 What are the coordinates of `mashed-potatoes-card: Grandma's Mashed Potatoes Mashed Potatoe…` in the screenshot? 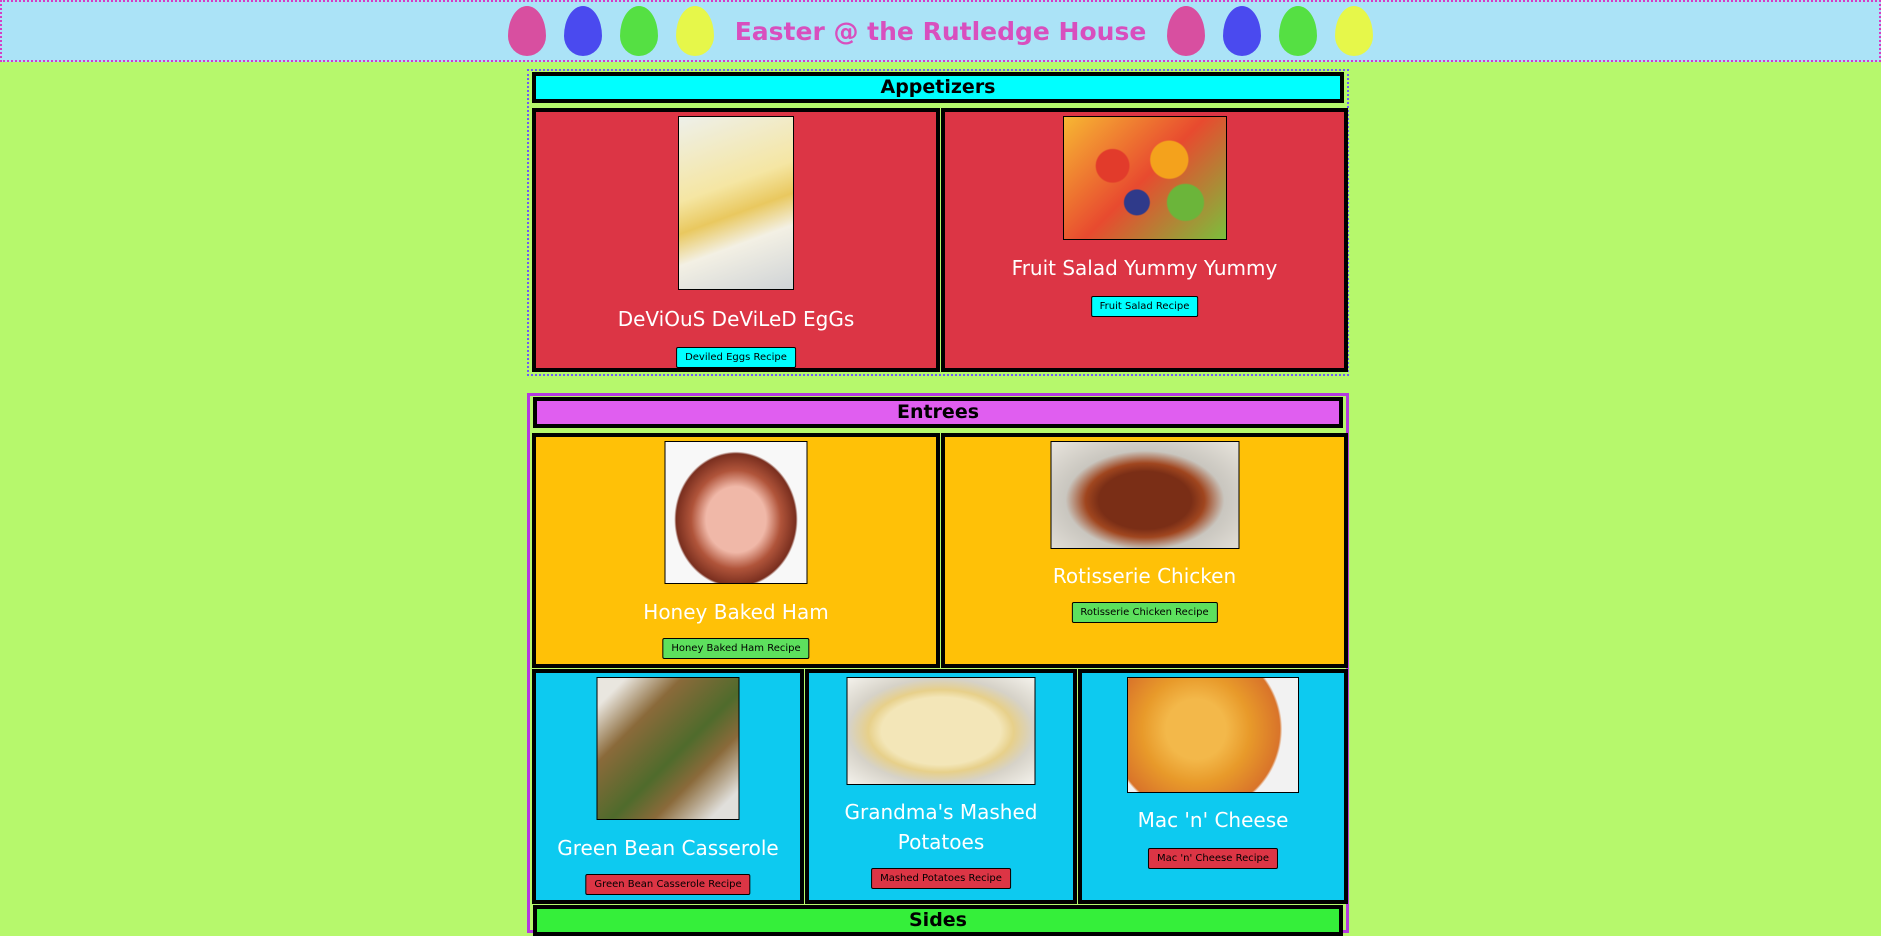 It's located at (941, 786).